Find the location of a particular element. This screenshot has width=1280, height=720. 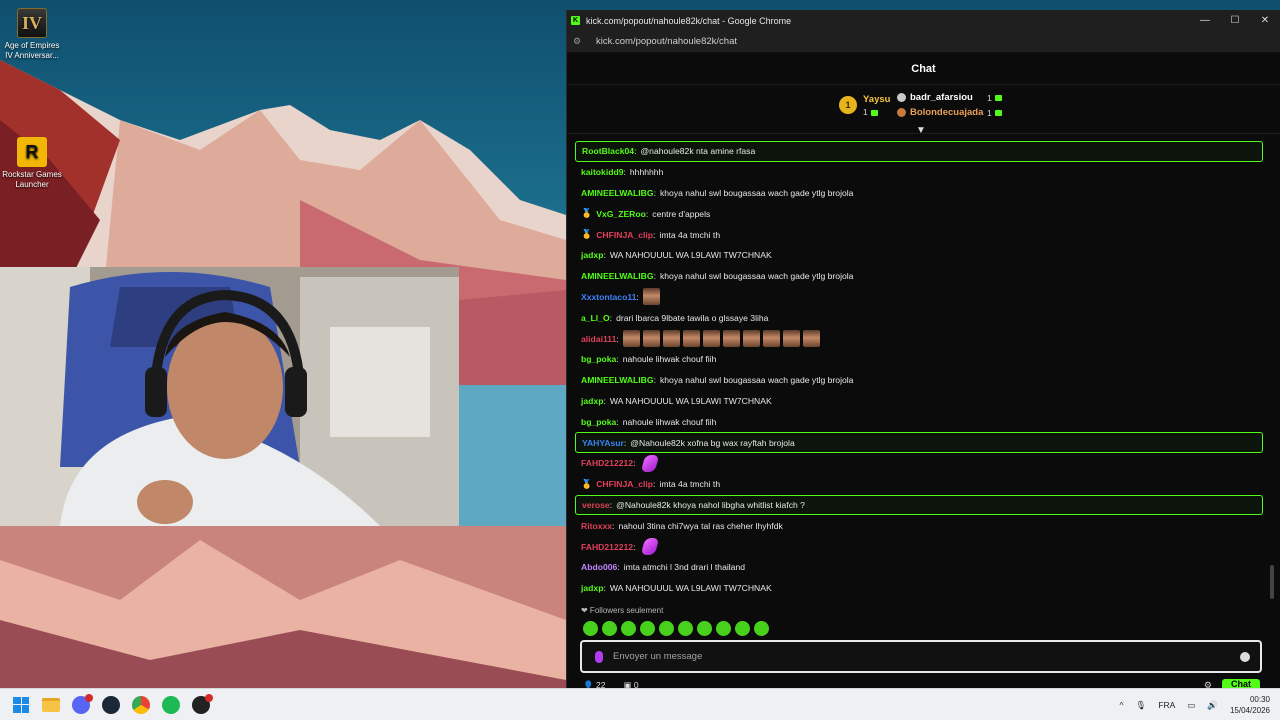

chat-username: VxG_ZERoo is located at coordinates (621, 214).